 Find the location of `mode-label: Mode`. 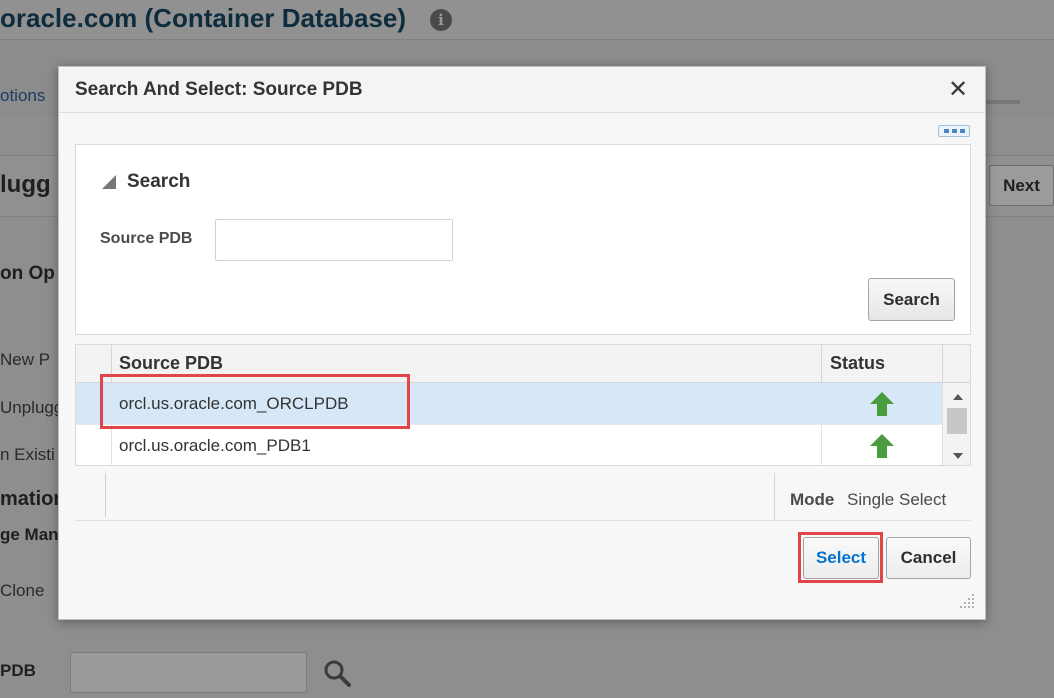

mode-label: Mode is located at coordinates (812, 499).